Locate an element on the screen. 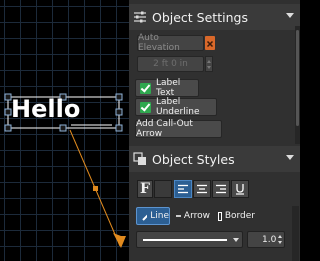  handle-bottom-left is located at coordinates (8, 128).